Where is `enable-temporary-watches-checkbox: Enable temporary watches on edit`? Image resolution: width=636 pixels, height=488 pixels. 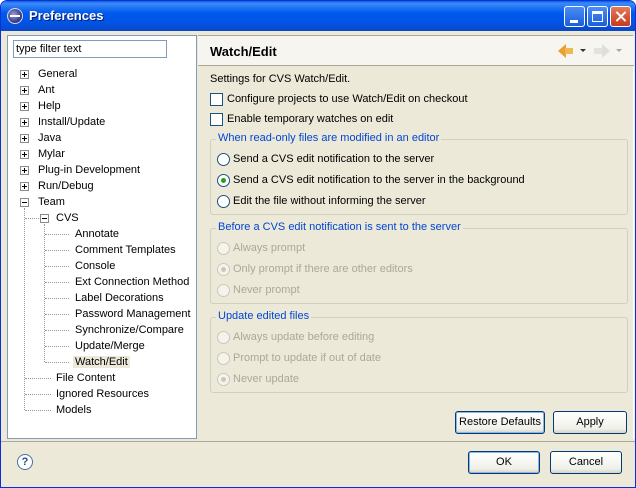
enable-temporary-watches-checkbox: Enable temporary watches on edit is located at coordinates (301, 120).